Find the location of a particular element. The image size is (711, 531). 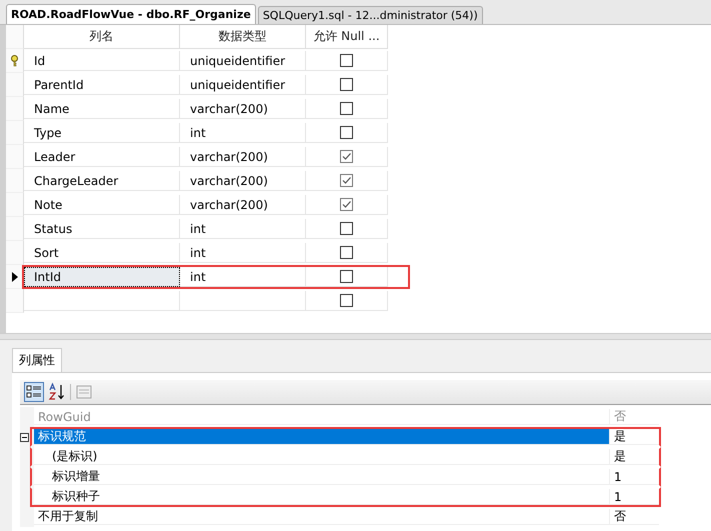

table-row: ParentId uniqueidentifier is located at coordinates (216, 85).